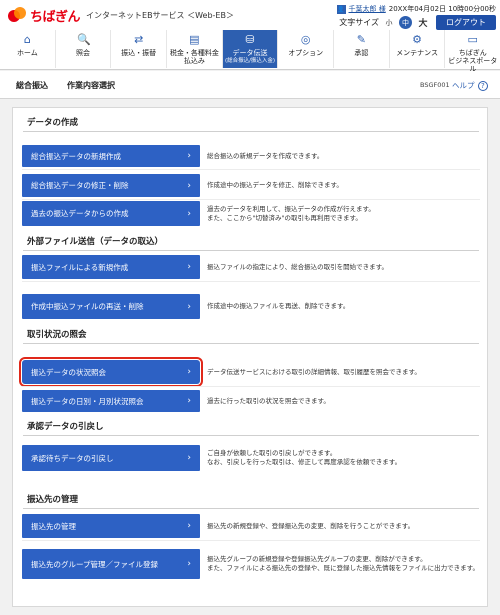  I want to click on menu-button: 振込先の管理 ›, so click(111, 526).